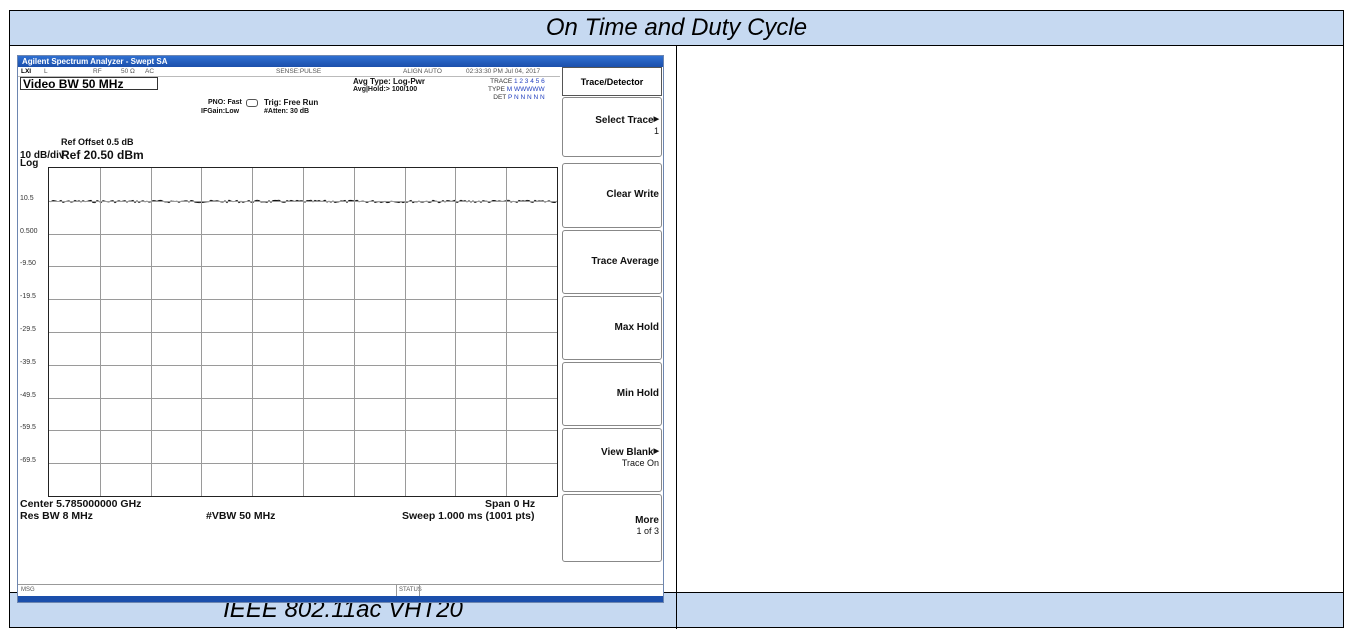 The height and width of the screenshot is (632, 1354). I want to click on status-timestamp: 02:33:30 PM Jul 04, 2017, so click(503, 71).